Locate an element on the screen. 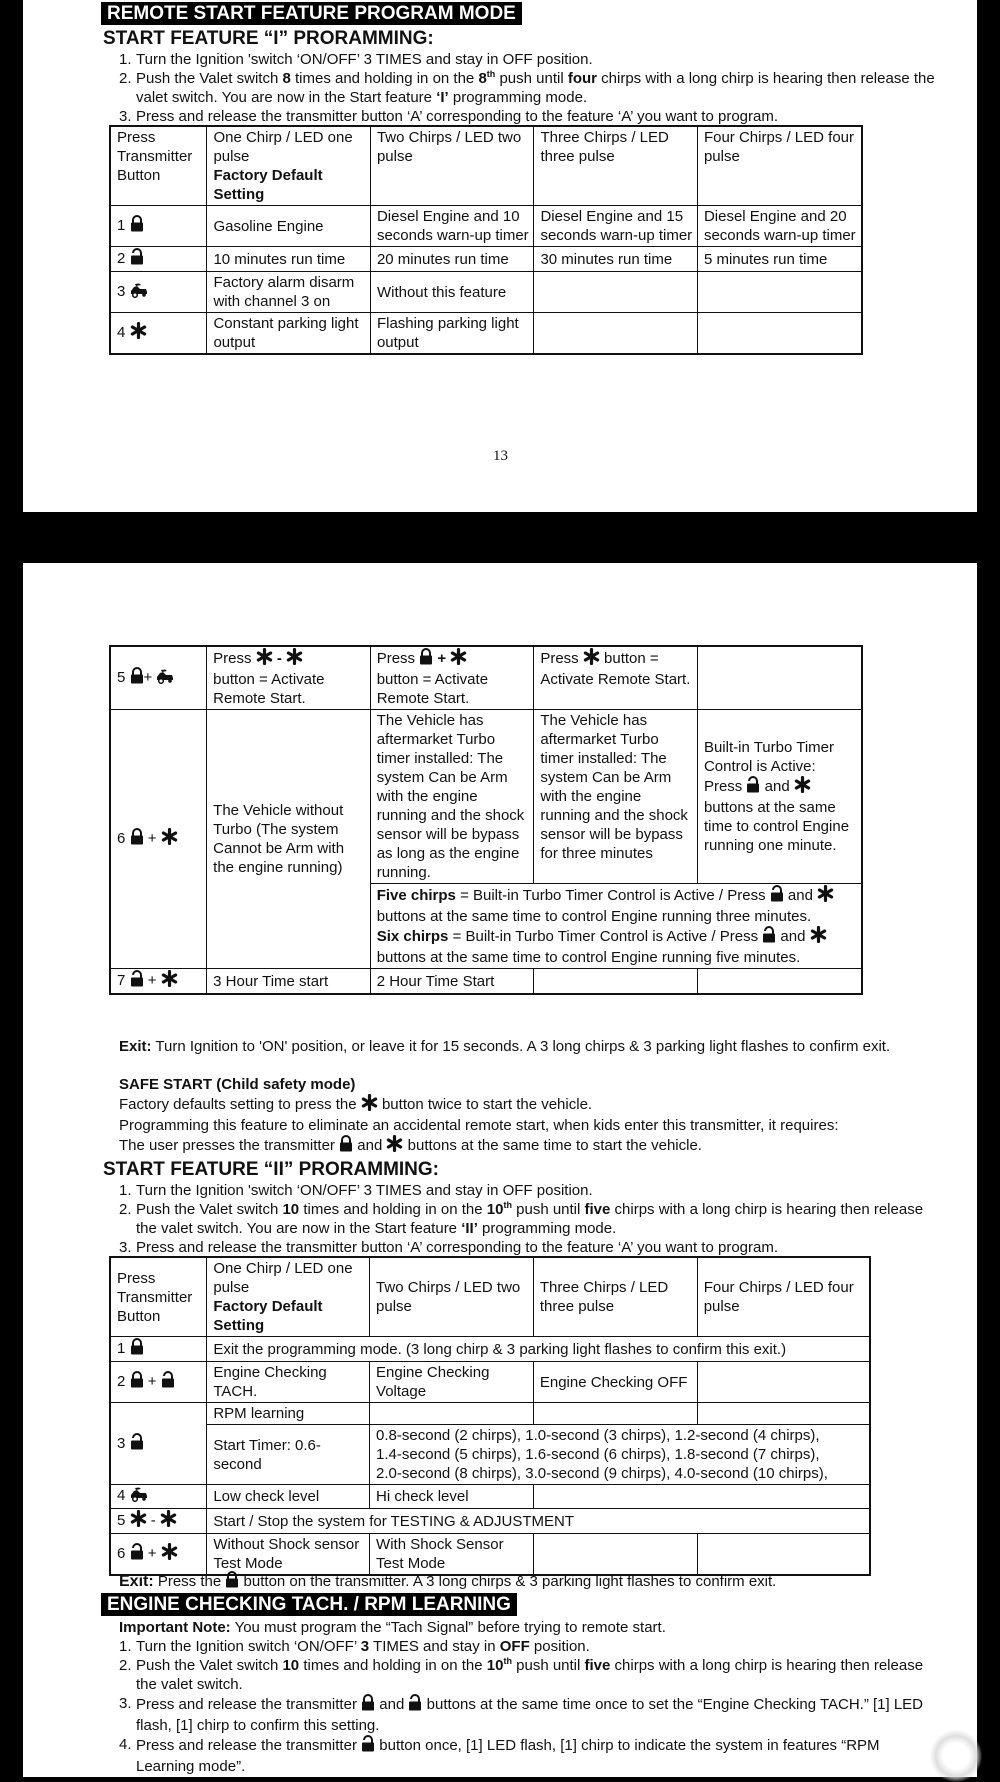 This screenshot has width=1000, height=1782. exit-label: Exit: is located at coordinates (136, 1581).